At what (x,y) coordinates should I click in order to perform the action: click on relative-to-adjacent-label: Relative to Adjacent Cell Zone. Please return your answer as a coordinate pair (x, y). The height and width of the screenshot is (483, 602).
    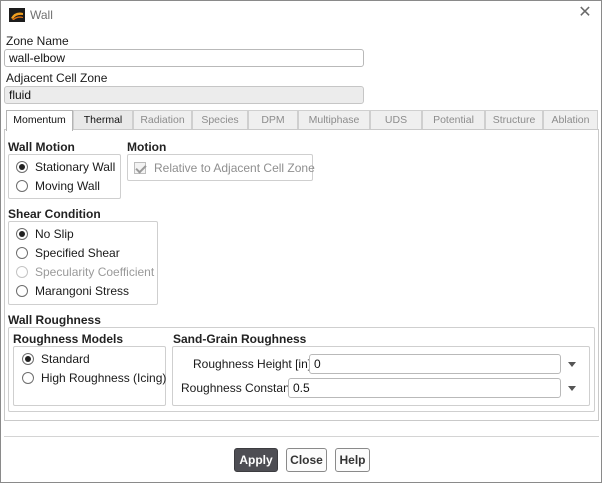
    Looking at the image, I should click on (234, 168).